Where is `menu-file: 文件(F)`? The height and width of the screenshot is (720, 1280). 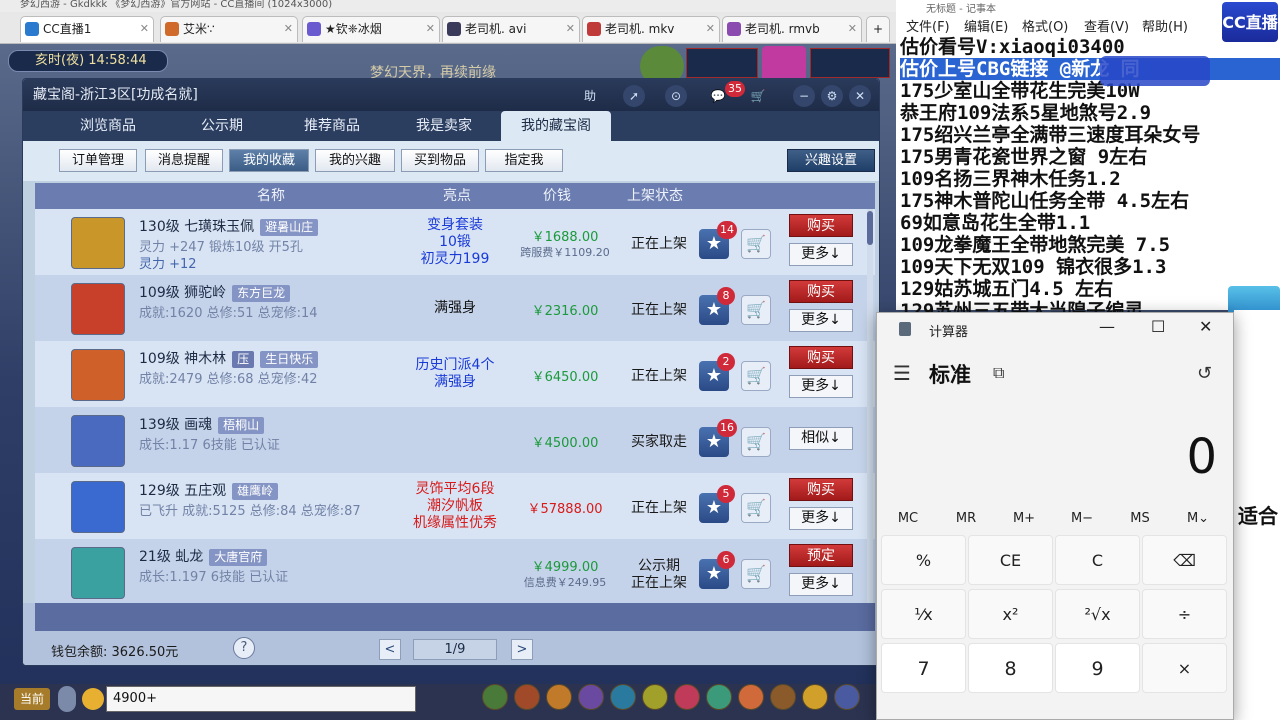
menu-file: 文件(F) is located at coordinates (928, 25).